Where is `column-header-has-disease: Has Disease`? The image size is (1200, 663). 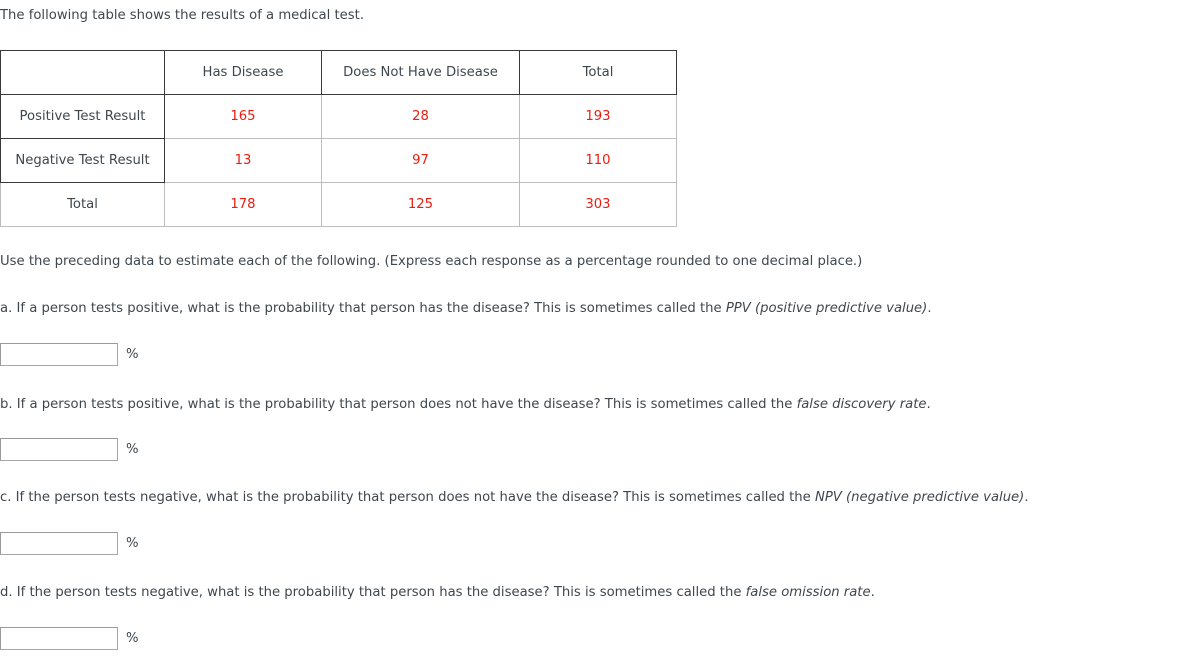 column-header-has-disease: Has Disease is located at coordinates (243, 72).